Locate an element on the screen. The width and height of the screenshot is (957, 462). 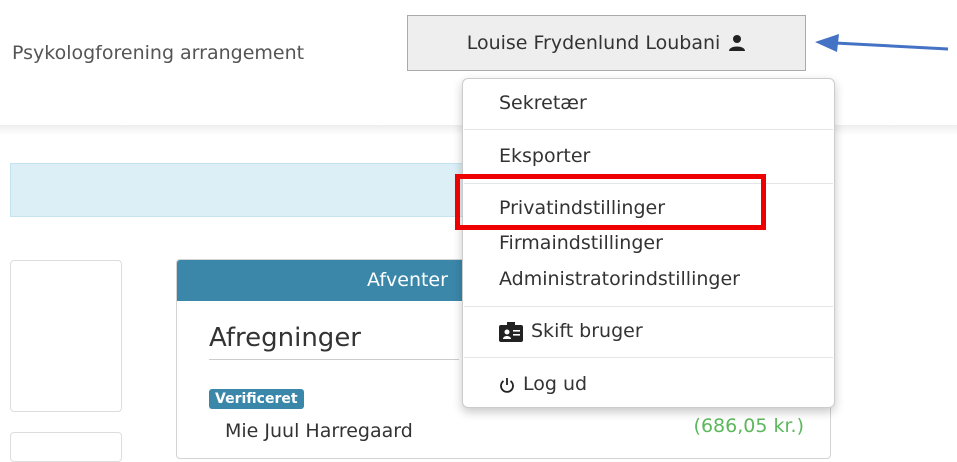
highlight-annotation is located at coordinates (610, 202).